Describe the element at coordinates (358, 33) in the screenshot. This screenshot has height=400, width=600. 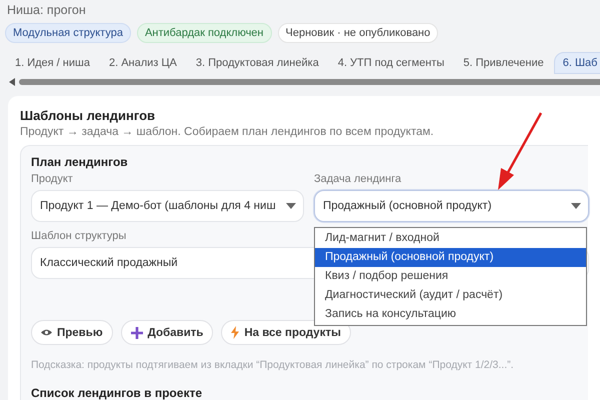
I see `status-badge: Черновик · не опубликовано` at that location.